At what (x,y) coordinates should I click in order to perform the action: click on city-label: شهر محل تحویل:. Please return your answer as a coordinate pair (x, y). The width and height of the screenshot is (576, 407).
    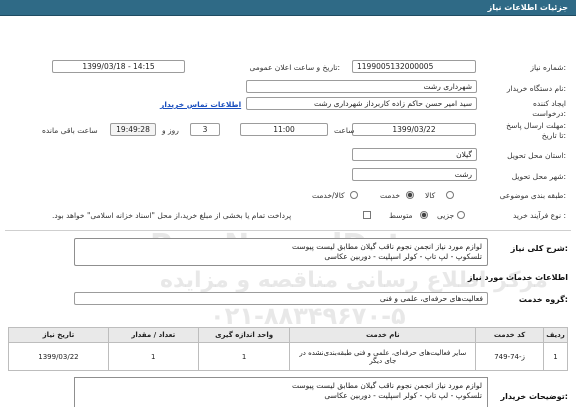
    Looking at the image, I should click on (538, 176).